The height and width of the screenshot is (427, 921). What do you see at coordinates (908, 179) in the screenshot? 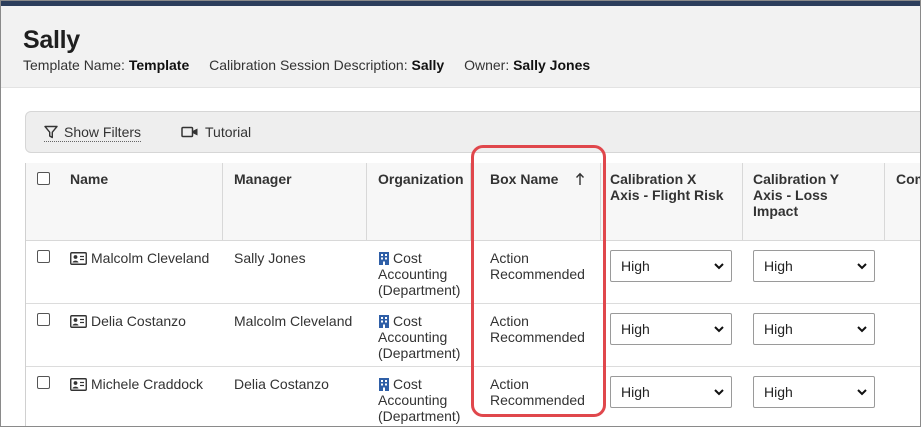
I see `column-header-comments: Com` at bounding box center [908, 179].